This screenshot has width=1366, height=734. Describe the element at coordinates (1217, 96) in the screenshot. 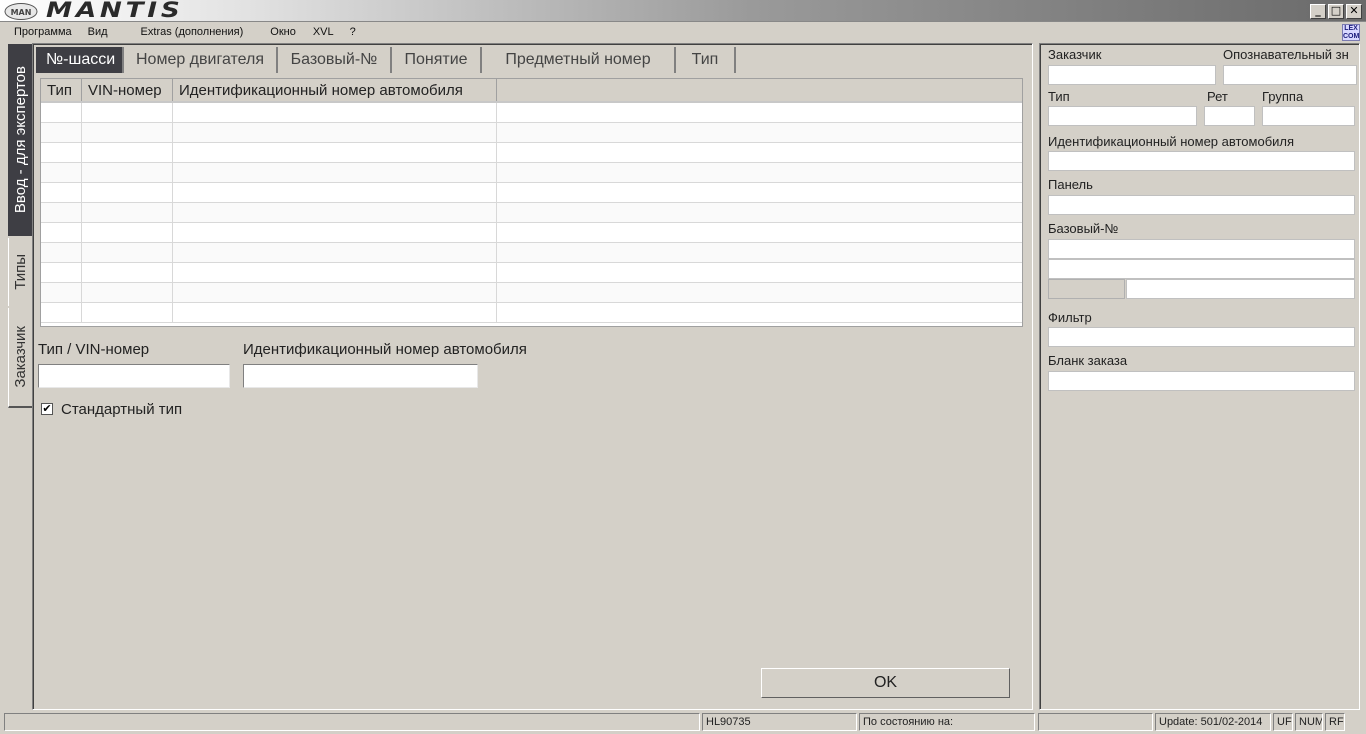

I see `ret-label: Рет` at that location.